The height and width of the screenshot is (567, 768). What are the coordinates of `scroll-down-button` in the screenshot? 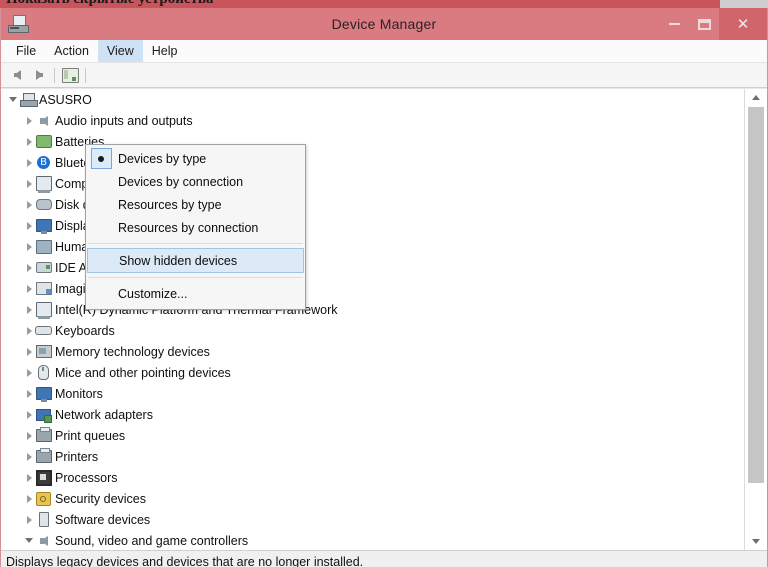 It's located at (756, 541).